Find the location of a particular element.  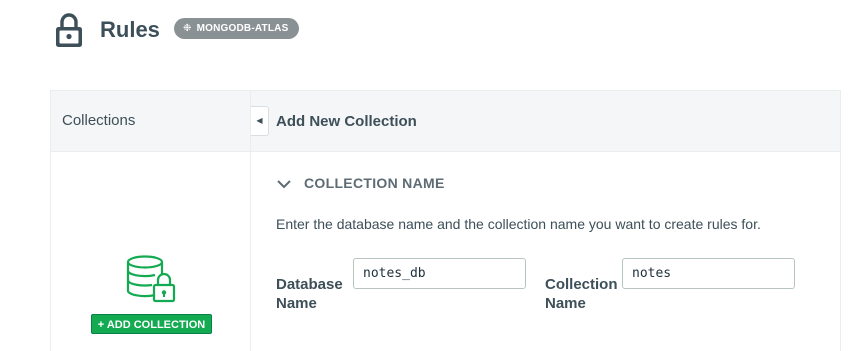

database-lock-icon is located at coordinates (151, 279).